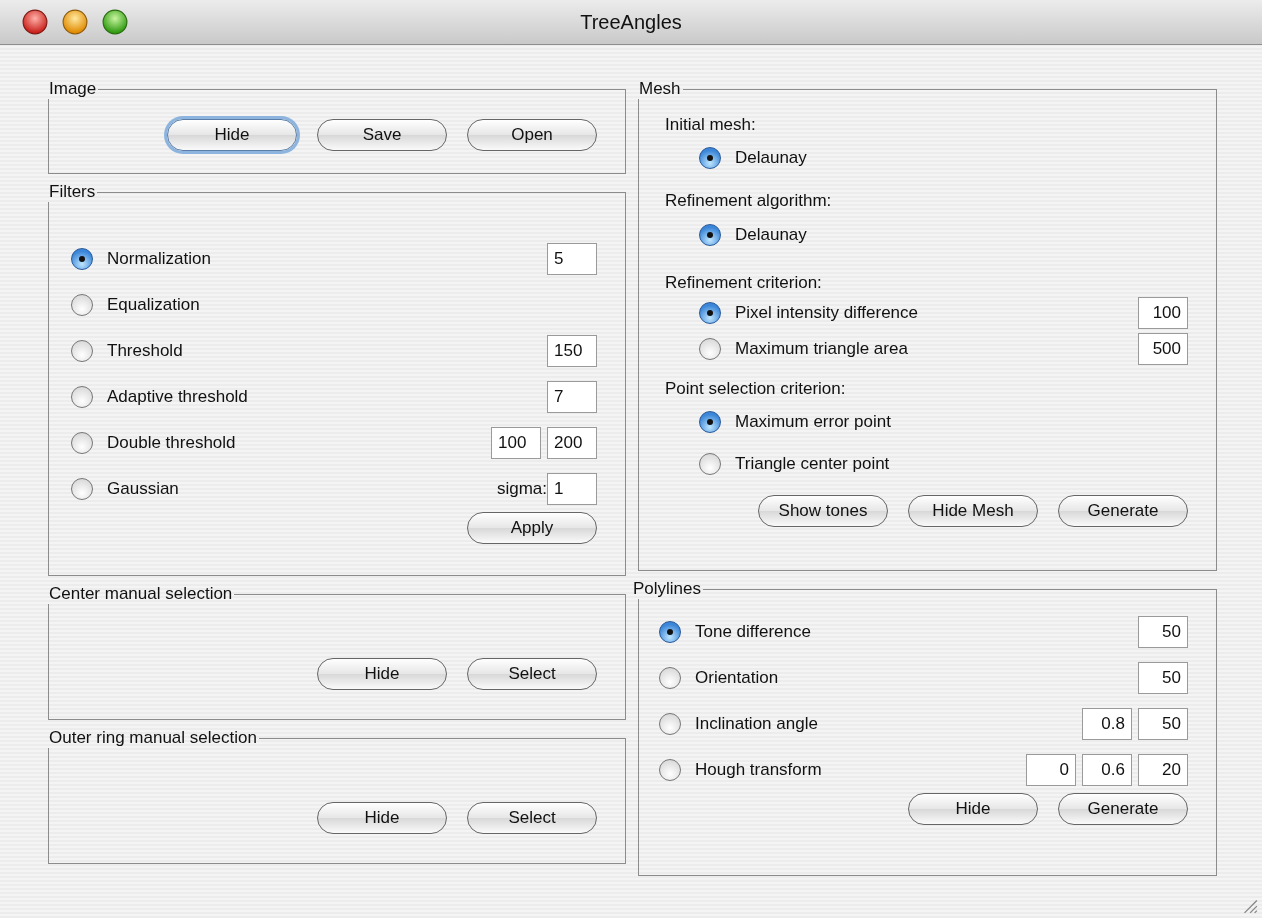  What do you see at coordinates (737, 678) in the screenshot?
I see `option-label: Orientation` at bounding box center [737, 678].